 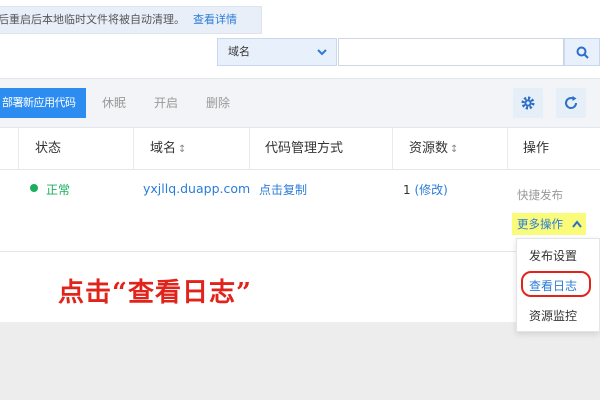 What do you see at coordinates (451, 52) in the screenshot?
I see `search-input` at bounding box center [451, 52].